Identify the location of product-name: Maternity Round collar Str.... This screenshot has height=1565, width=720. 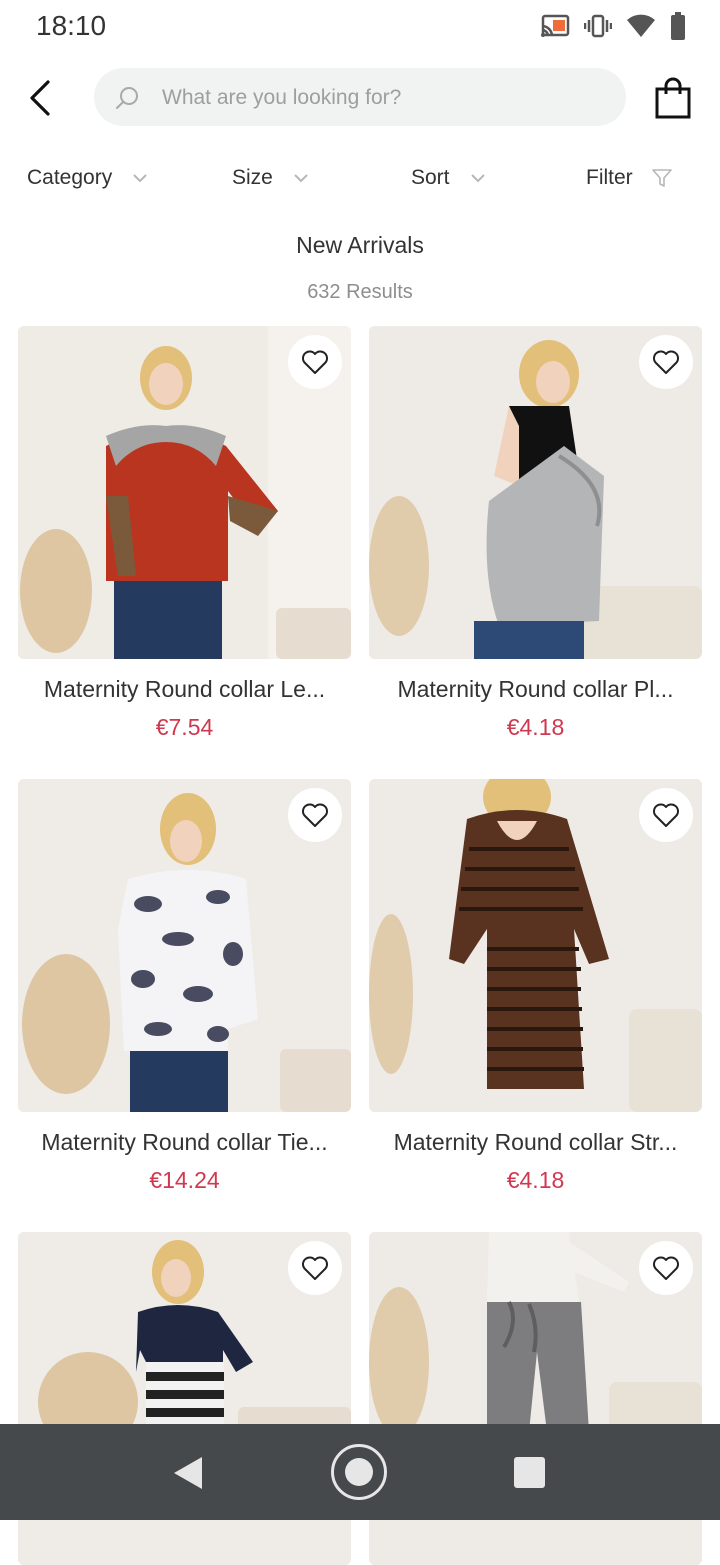
(535, 1142).